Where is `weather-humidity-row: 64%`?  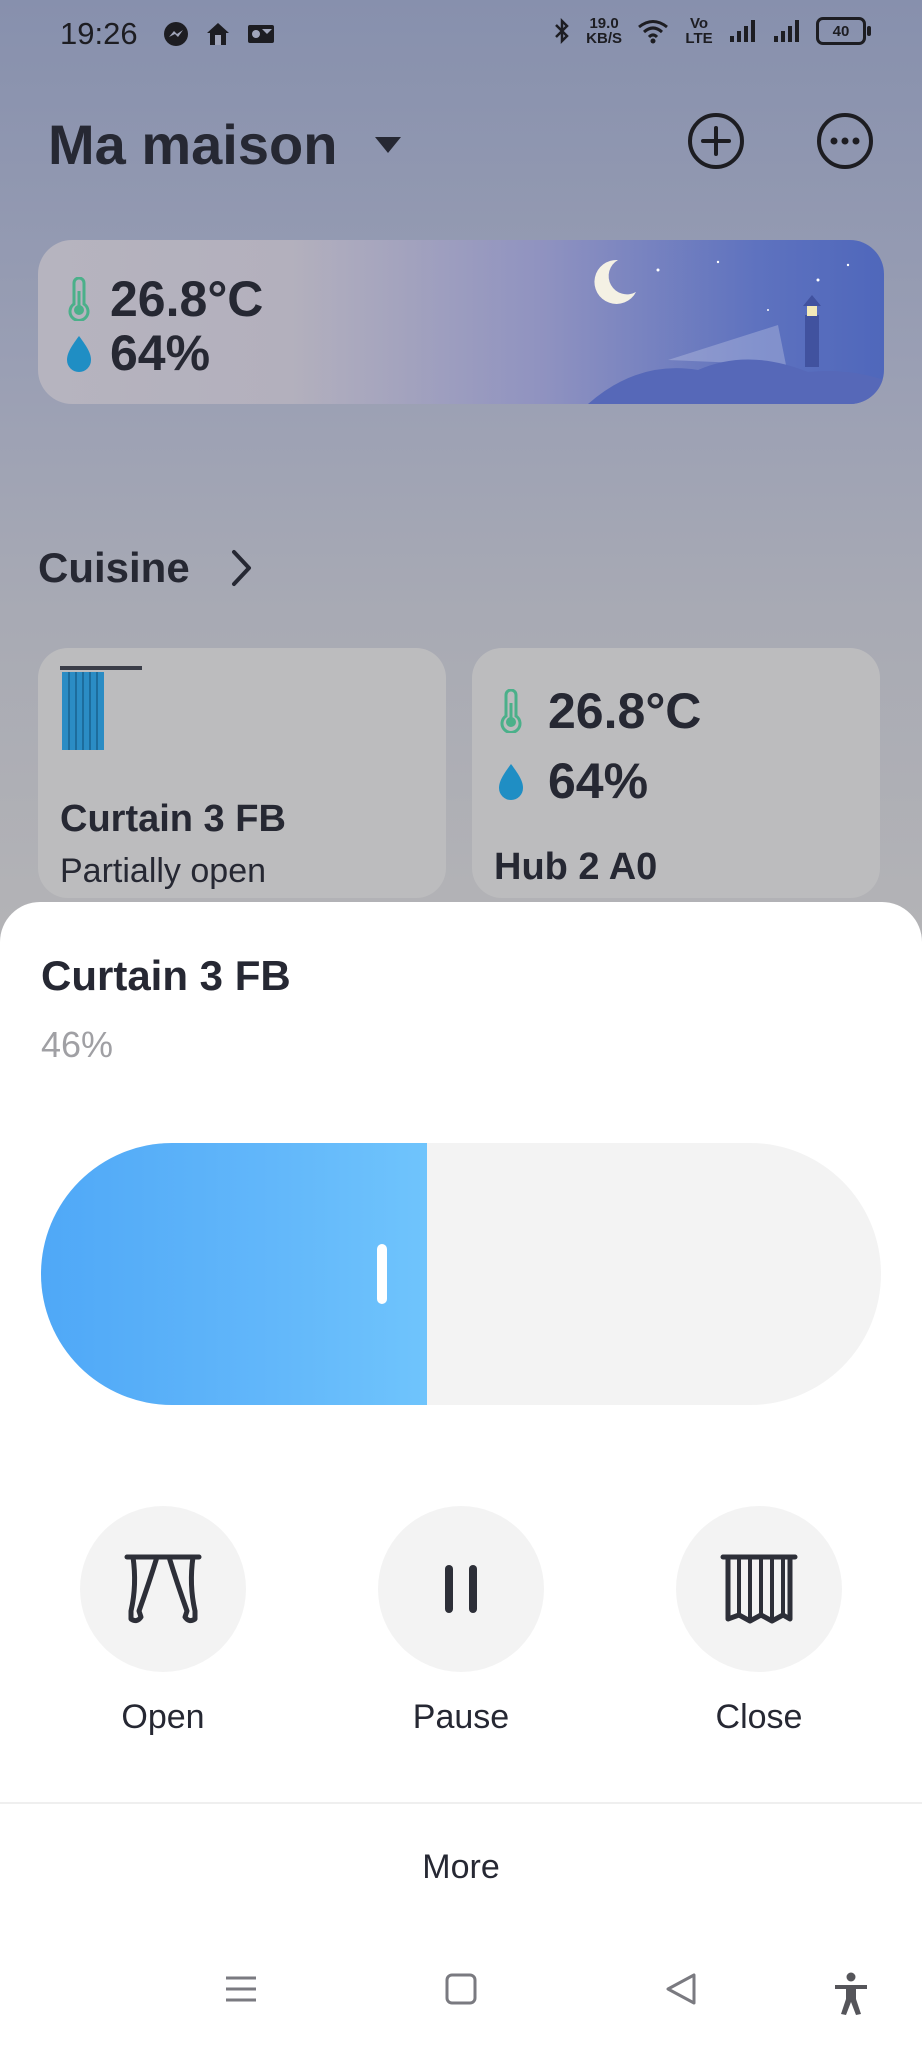 weather-humidity-row: 64% is located at coordinates (137, 353).